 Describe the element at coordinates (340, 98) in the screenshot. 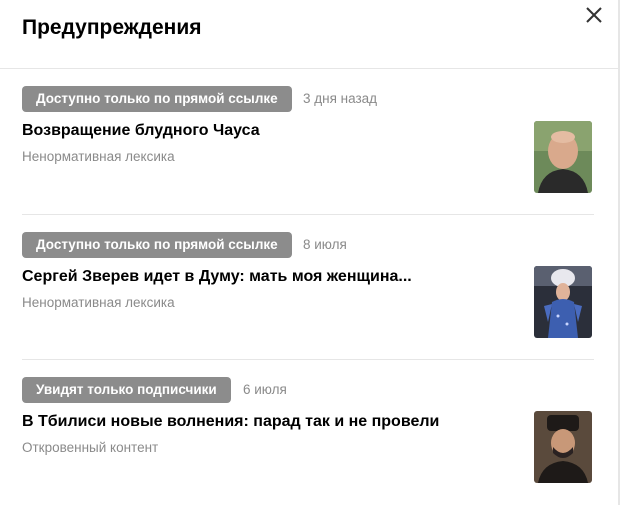

I see `warning-date: 3 дня назад` at that location.